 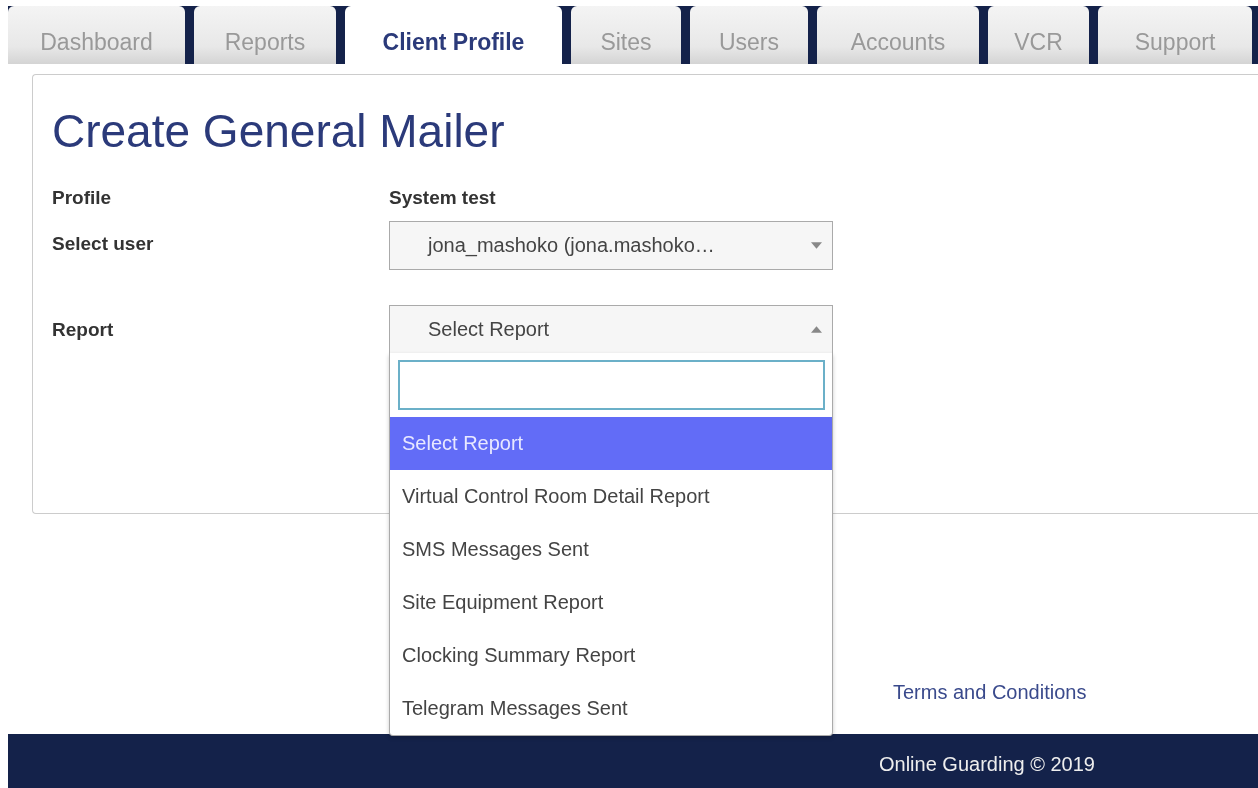 What do you see at coordinates (611, 385) in the screenshot?
I see `search-field` at bounding box center [611, 385].